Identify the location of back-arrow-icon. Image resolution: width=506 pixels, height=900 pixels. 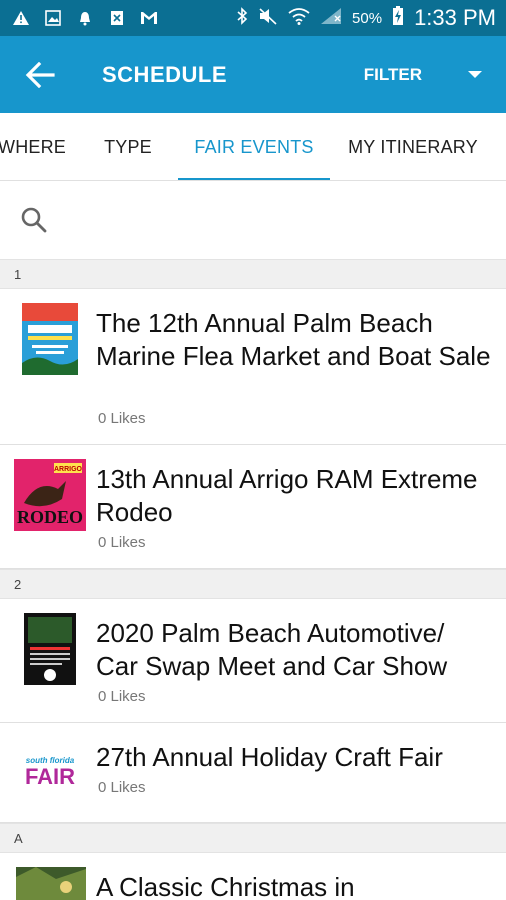
(40, 74).